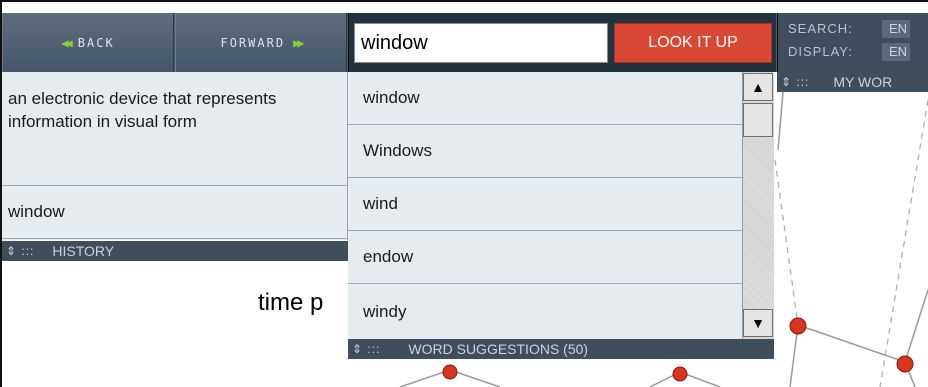 The width and height of the screenshot is (928, 387). What do you see at coordinates (545, 204) in the screenshot?
I see `suggestion-item: wind` at bounding box center [545, 204].